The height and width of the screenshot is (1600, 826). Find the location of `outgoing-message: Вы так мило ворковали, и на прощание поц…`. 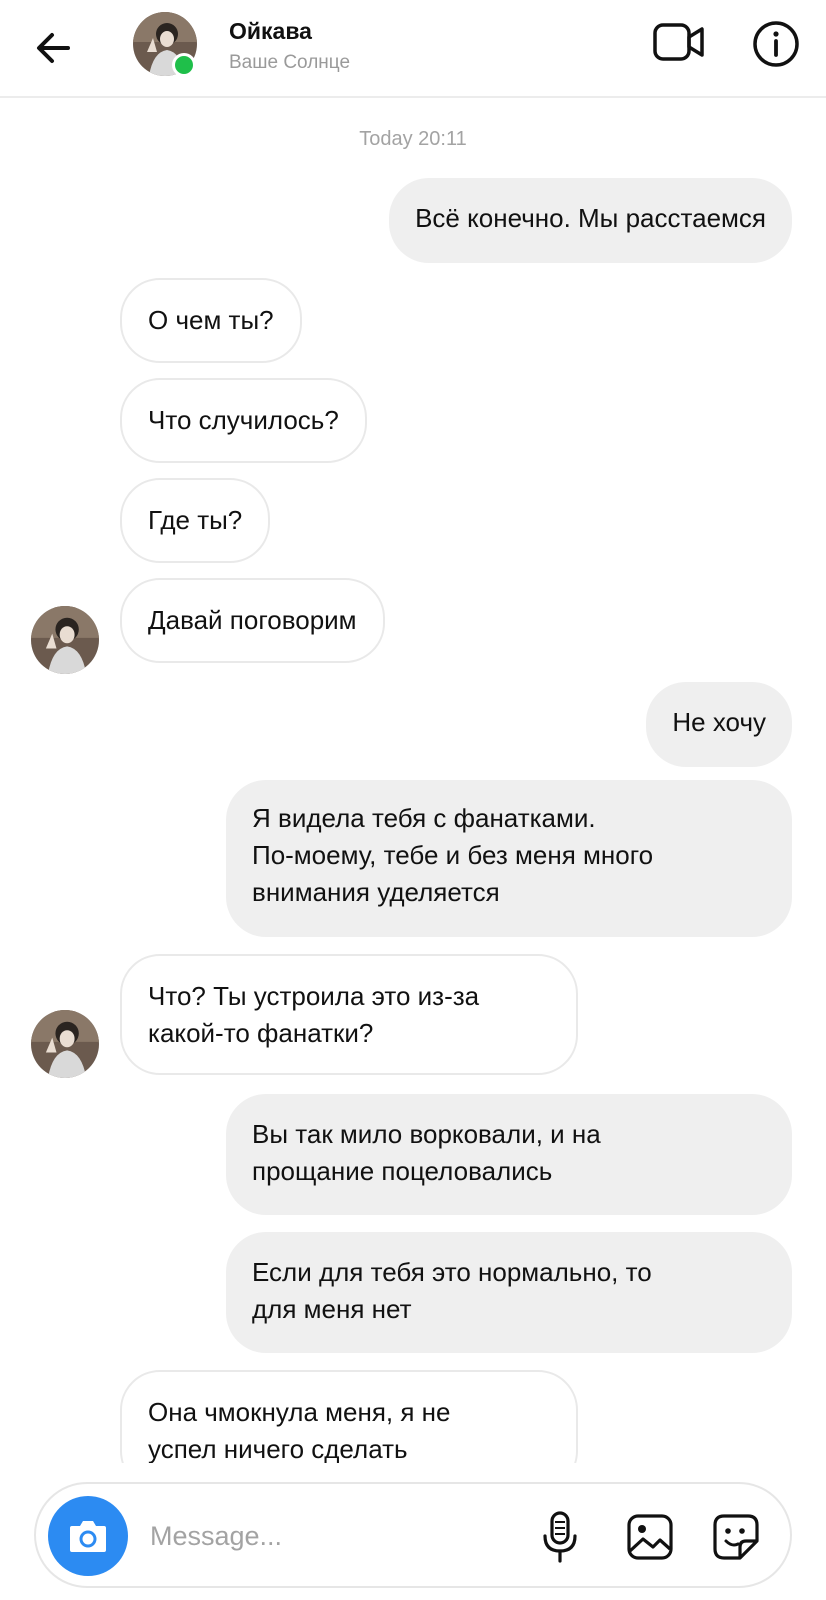

outgoing-message: Вы так мило ворковали, и на прощание поц… is located at coordinates (509, 1154).